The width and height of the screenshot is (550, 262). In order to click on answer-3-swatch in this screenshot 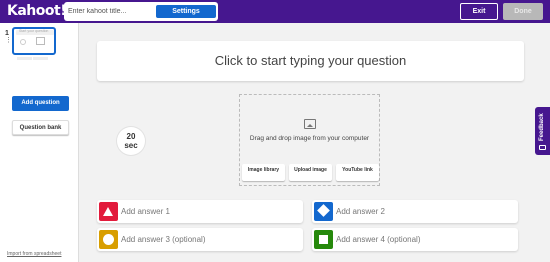, I will do `click(108, 239)`.